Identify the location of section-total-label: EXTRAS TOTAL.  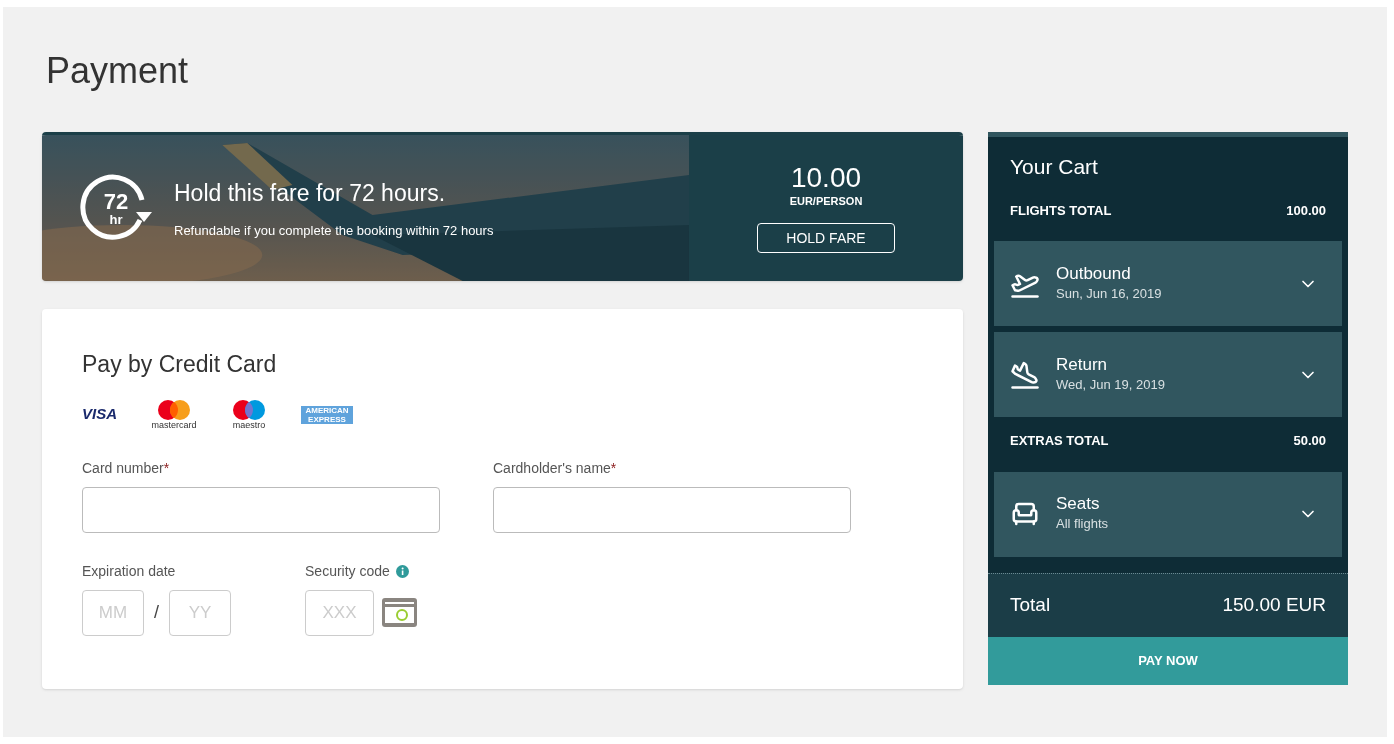
(1059, 441).